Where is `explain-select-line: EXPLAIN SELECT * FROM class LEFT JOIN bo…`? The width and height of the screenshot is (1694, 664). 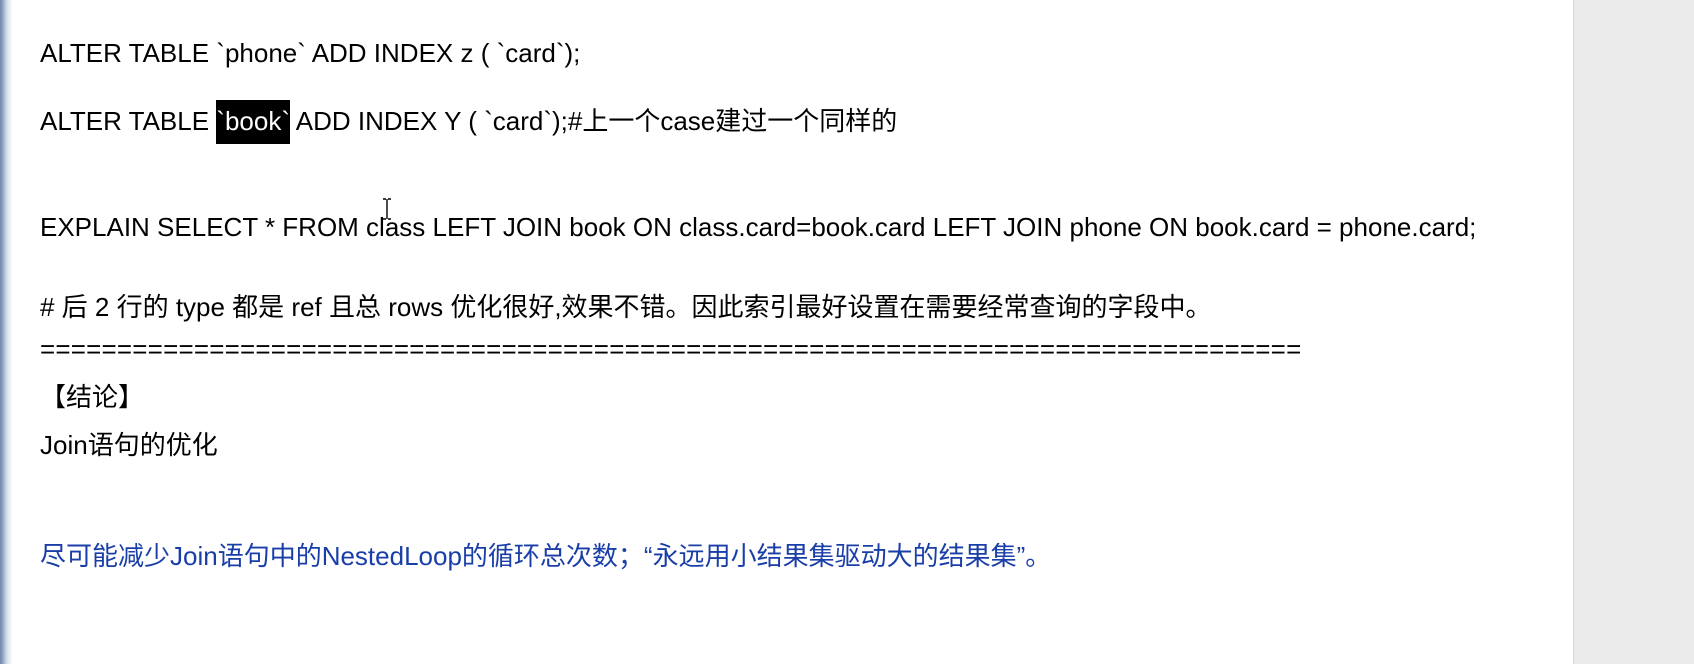 explain-select-line: EXPLAIN SELECT * FROM class LEFT JOIN bo… is located at coordinates (758, 227).